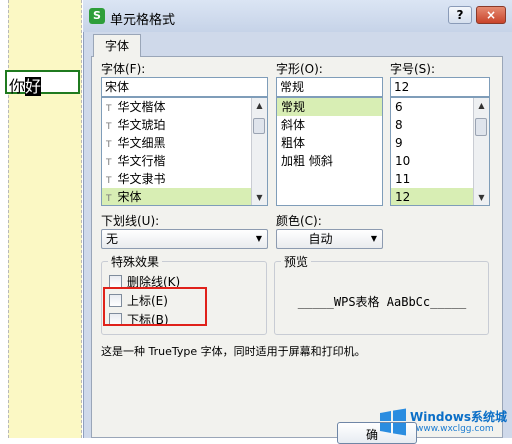 This screenshot has height=444, width=512. Describe the element at coordinates (399, 107) in the screenshot. I see `size-item-label: 6` at that location.